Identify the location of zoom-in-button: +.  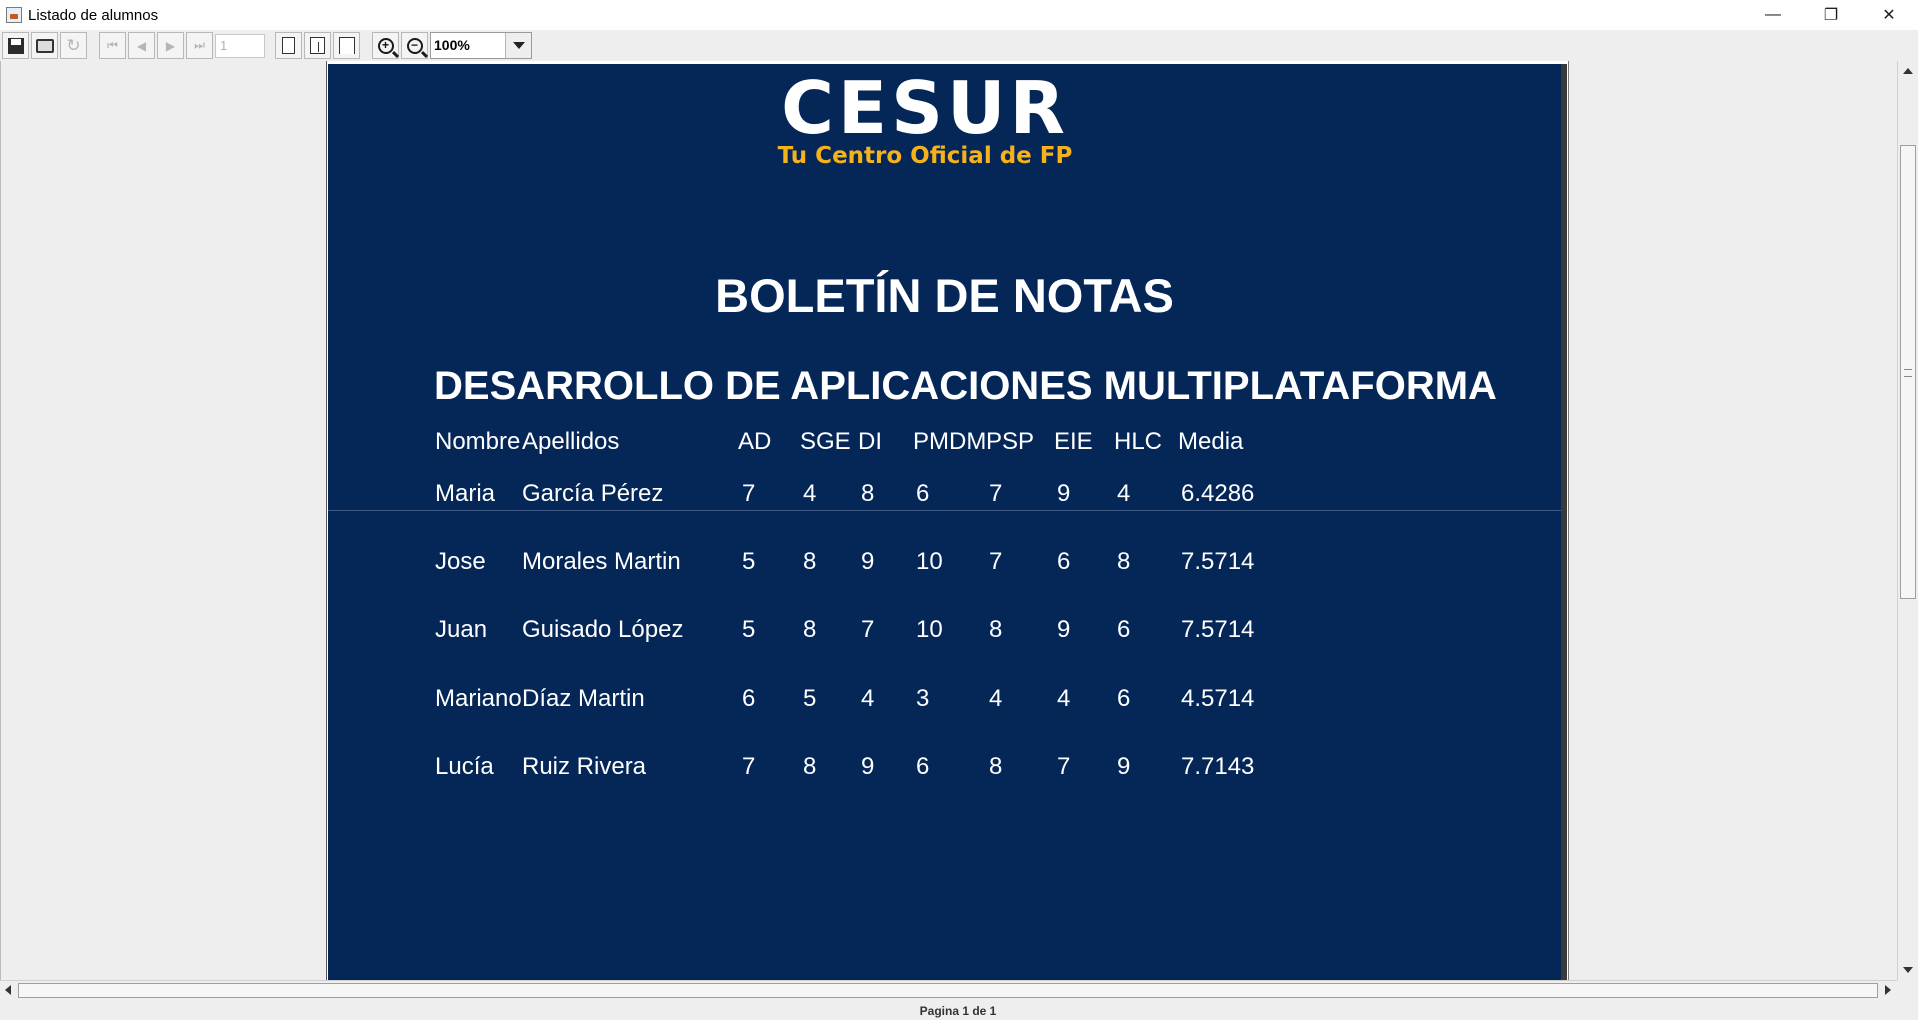
(385, 45).